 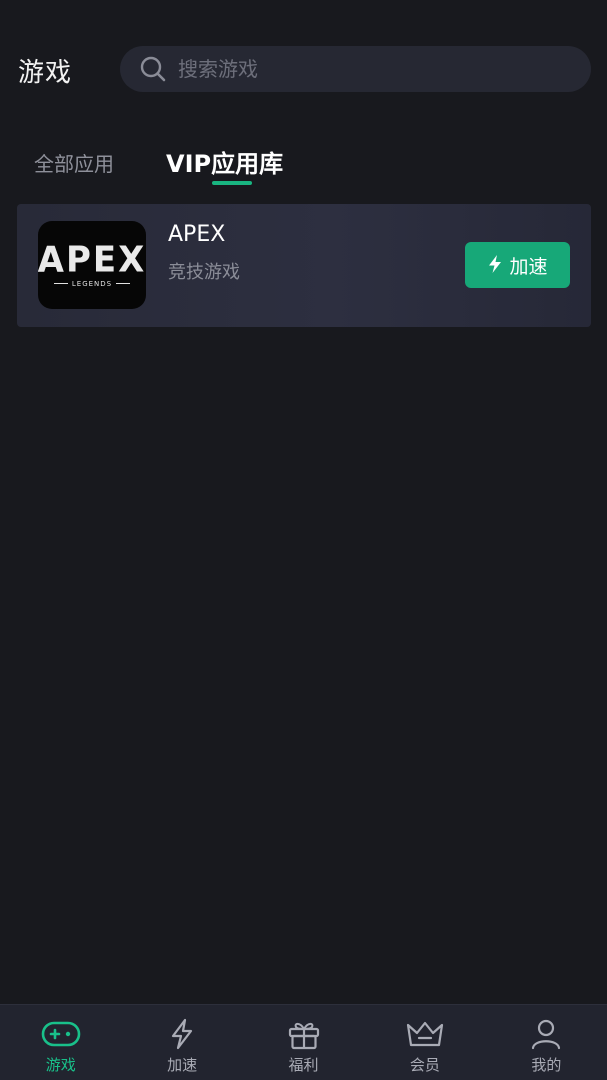 What do you see at coordinates (368, 69) in the screenshot?
I see `search-input` at bounding box center [368, 69].